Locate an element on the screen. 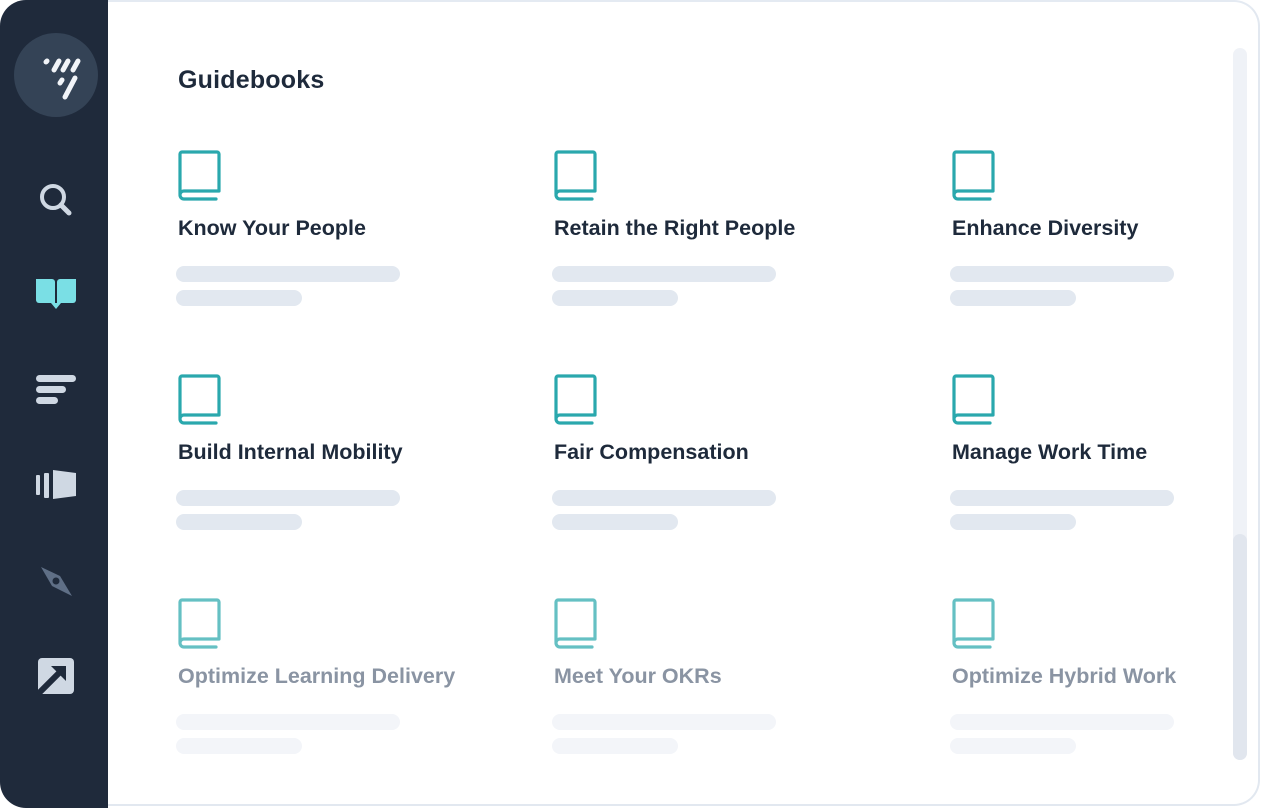 This screenshot has height=808, width=1262. guidebook-title: Optimize Learning Delivery is located at coordinates (317, 676).